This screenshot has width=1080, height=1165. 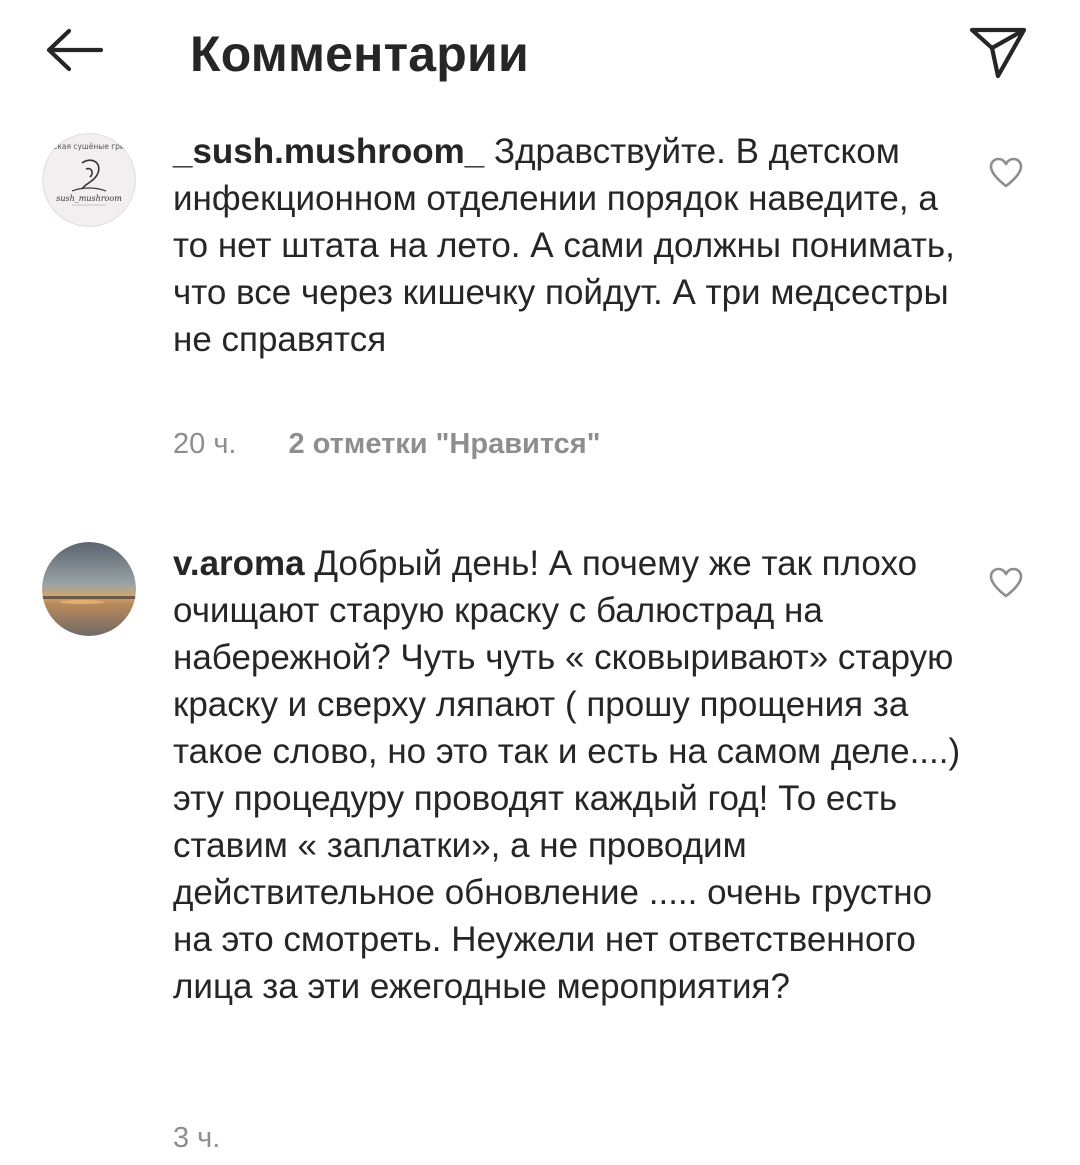 I want to click on back-button, so click(x=74, y=50).